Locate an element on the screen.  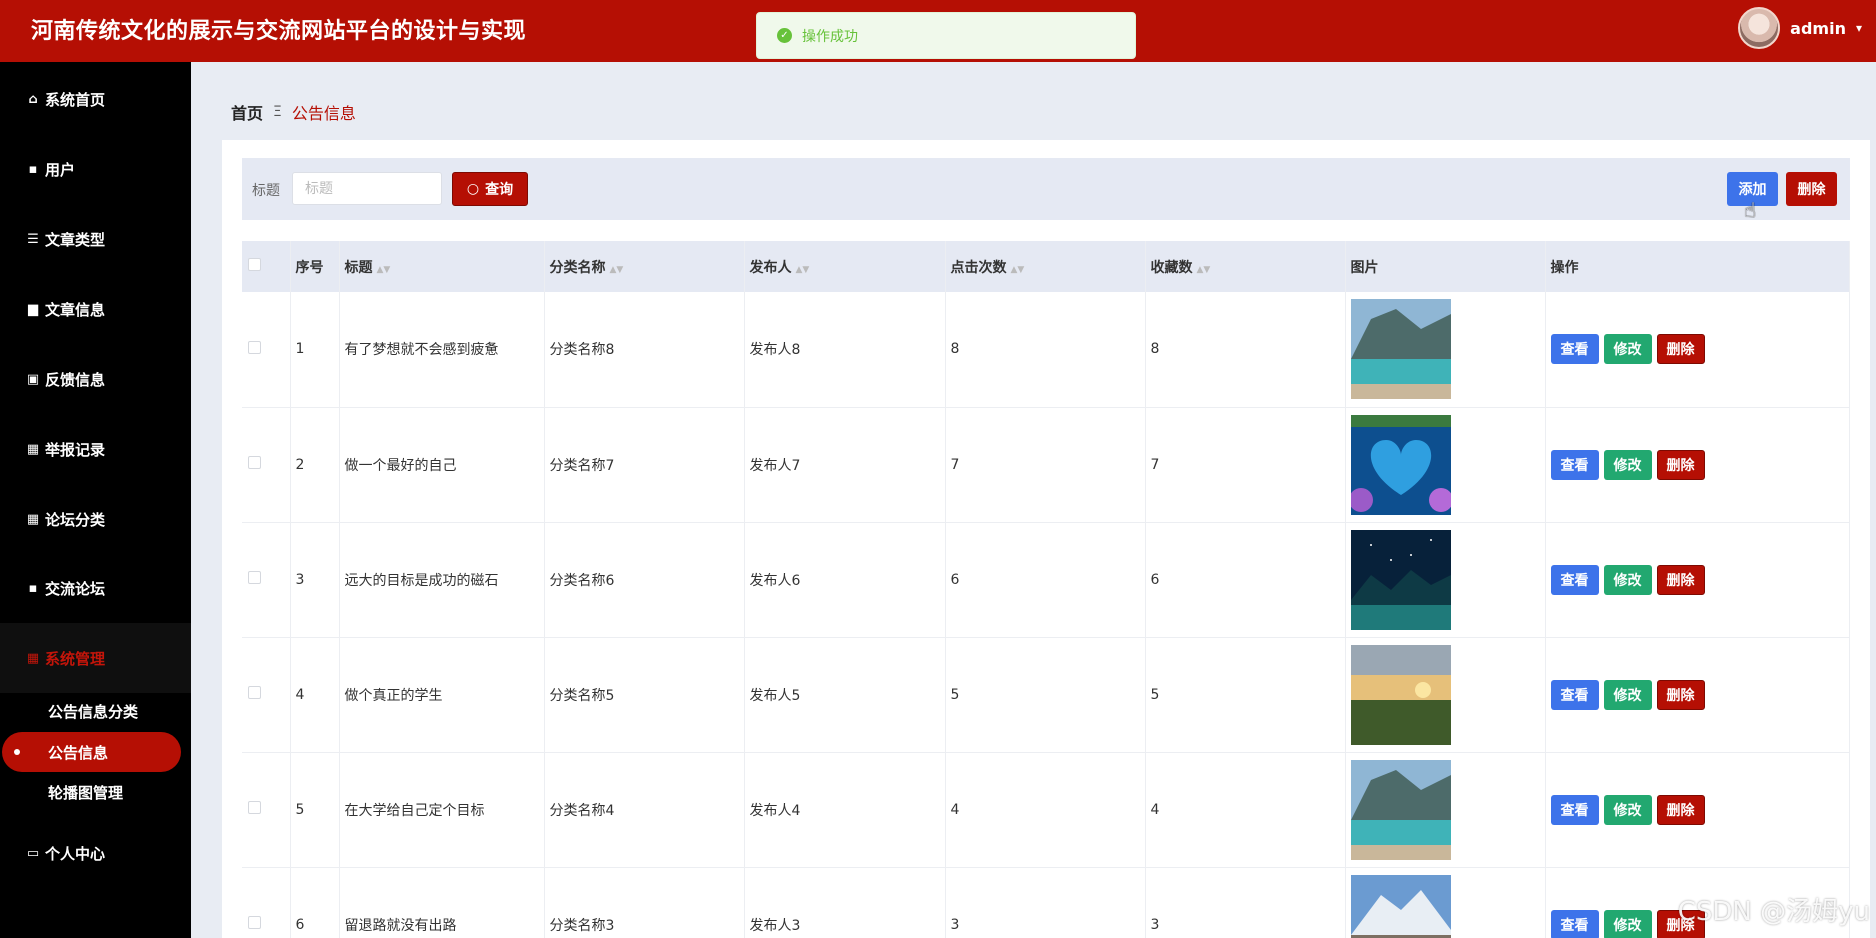
cell-title: 有了梦想就不会感到疲惫 is located at coordinates (442, 350).